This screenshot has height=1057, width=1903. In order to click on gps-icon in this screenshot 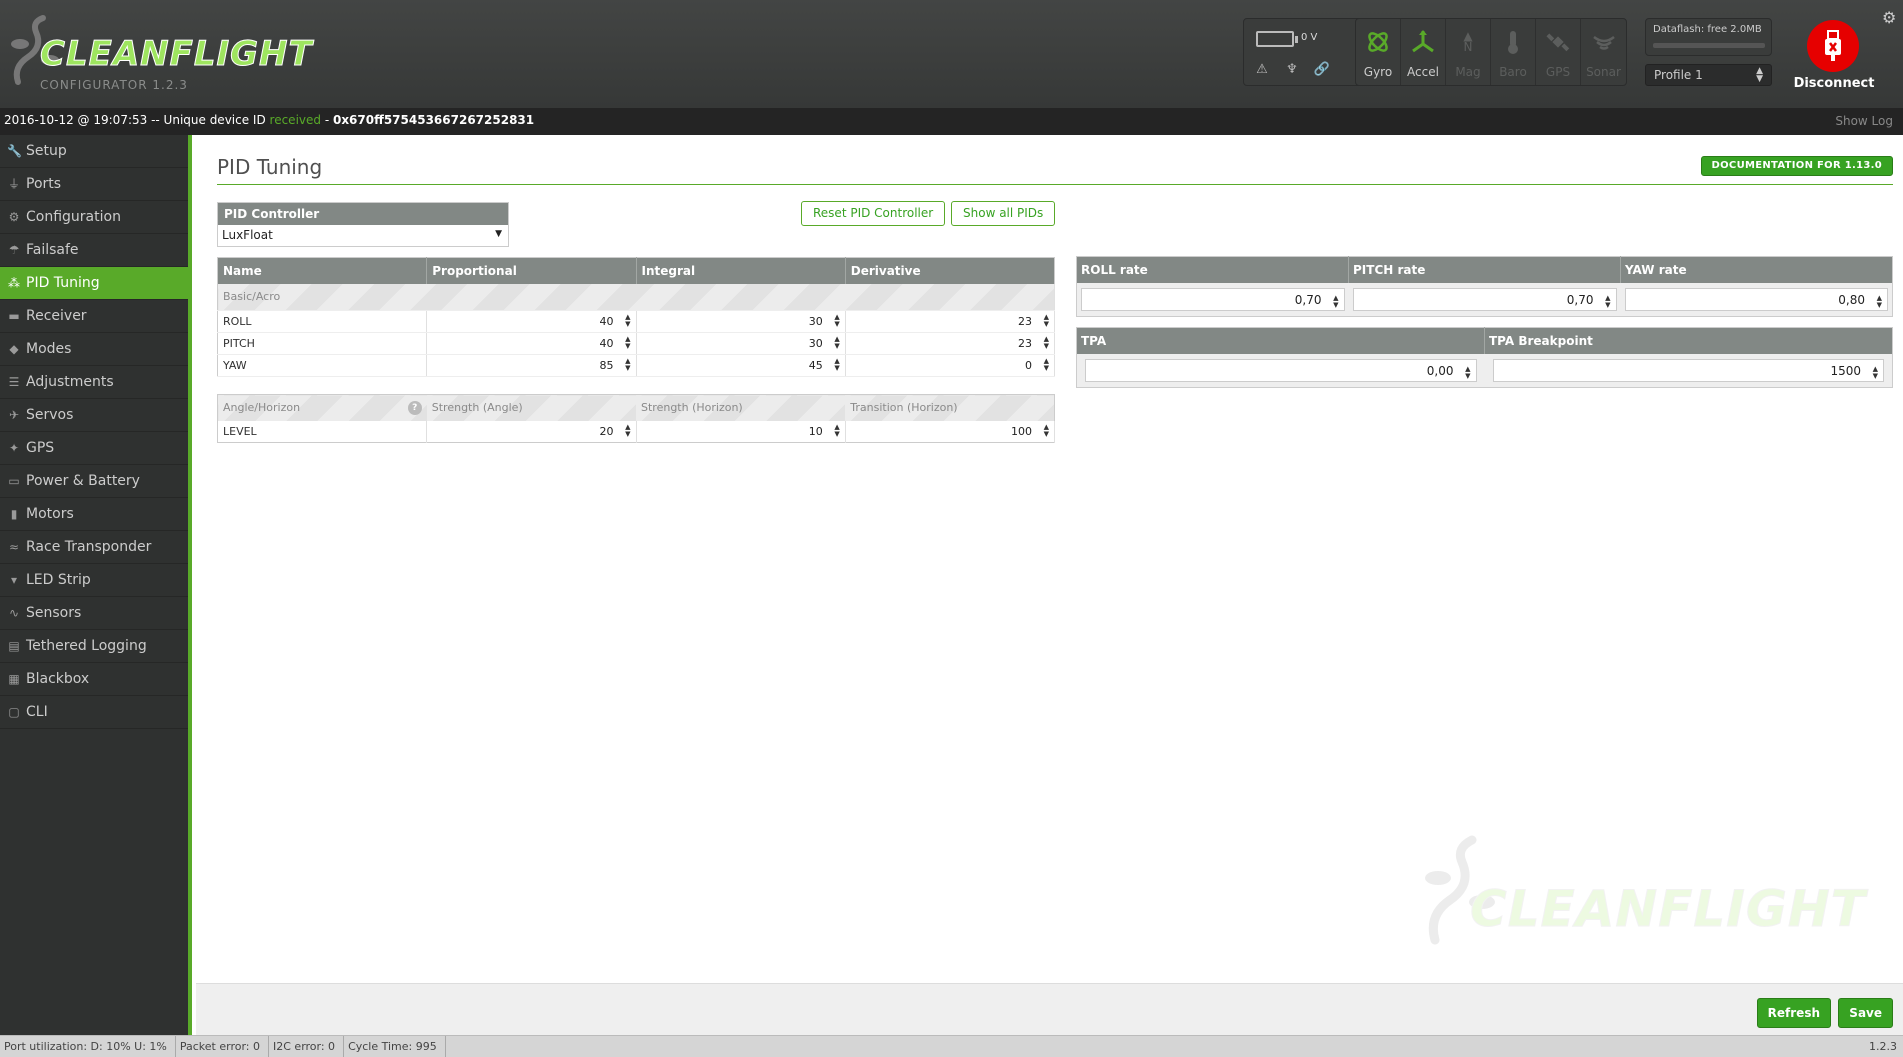, I will do `click(1558, 42)`.